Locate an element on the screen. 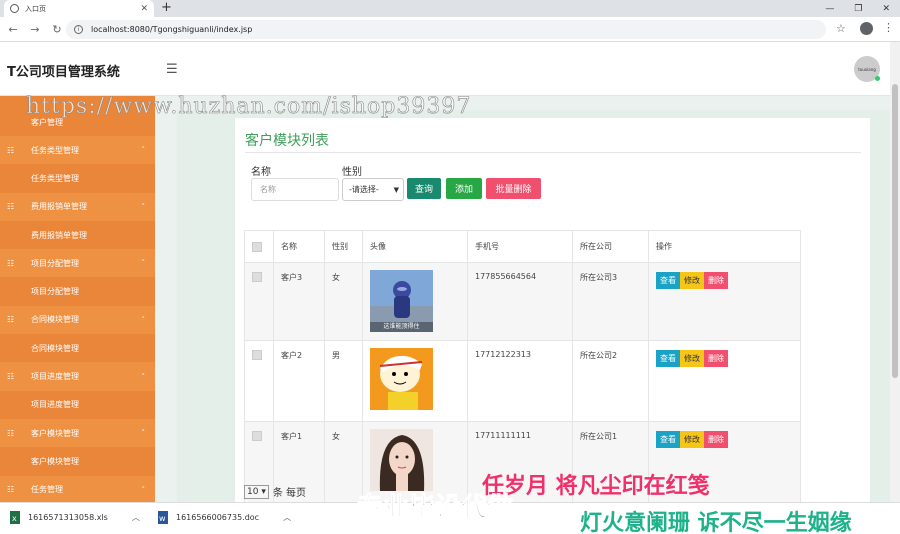 The width and height of the screenshot is (900, 534). avatar-text: touxiang is located at coordinates (867, 69).